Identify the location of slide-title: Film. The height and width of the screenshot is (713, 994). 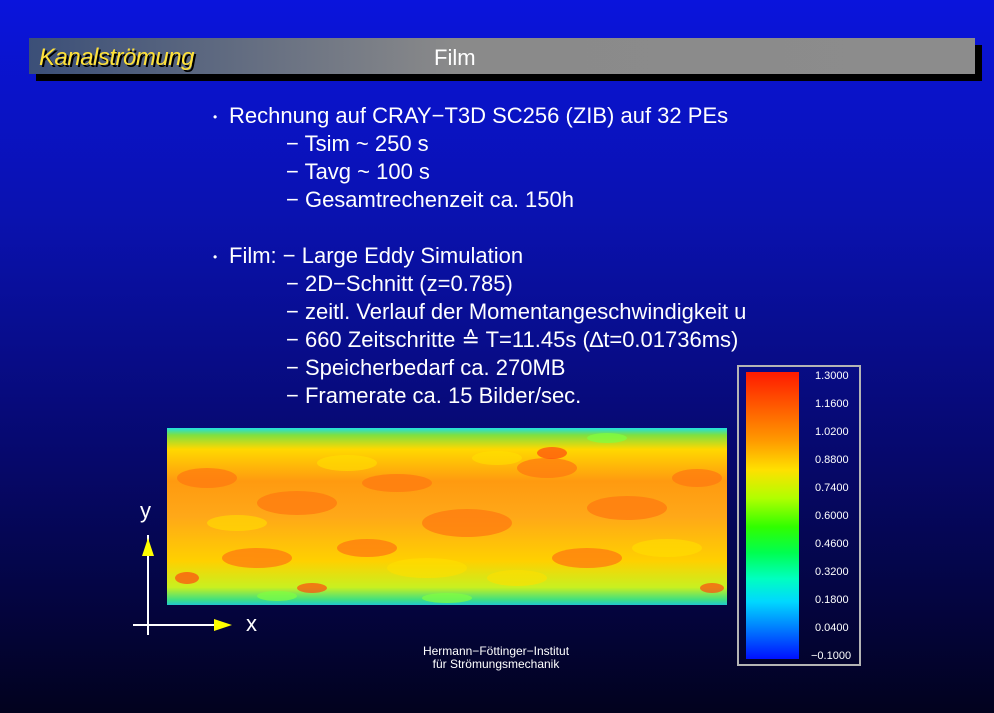
(455, 57).